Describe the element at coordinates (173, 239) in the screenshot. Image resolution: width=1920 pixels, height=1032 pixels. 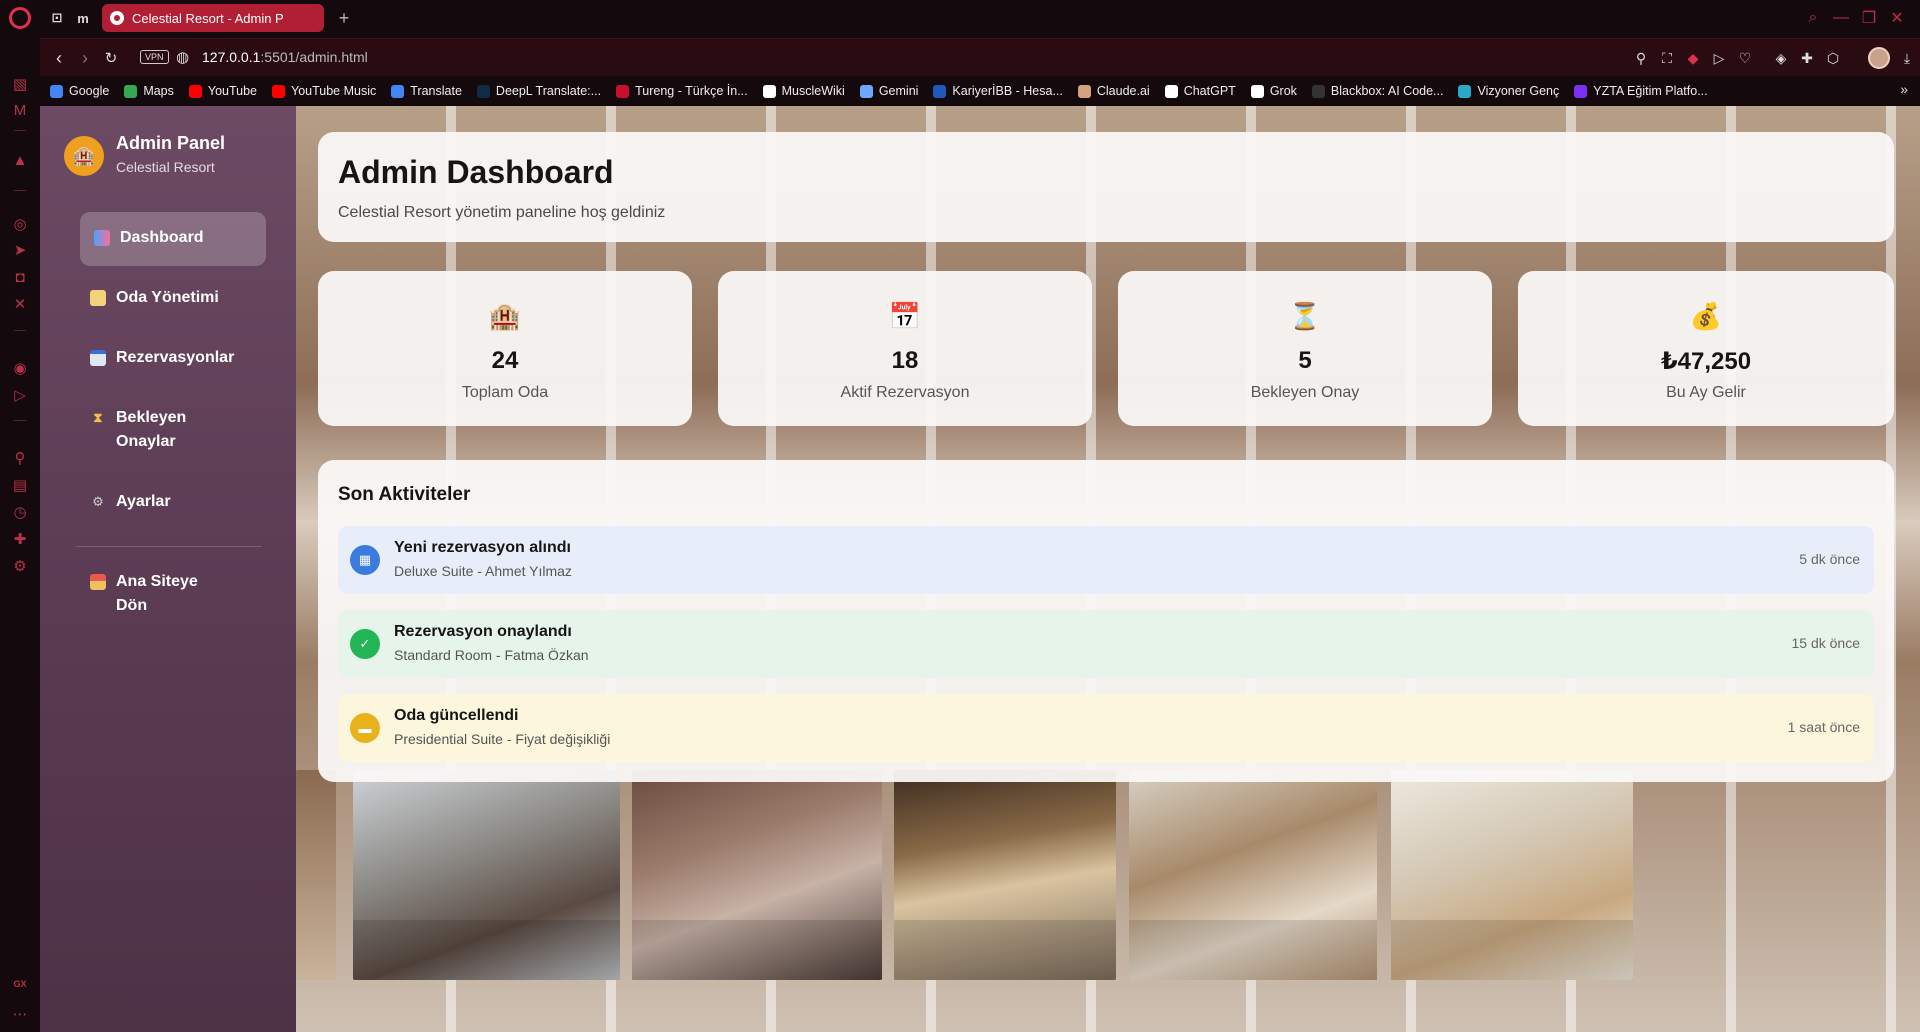
I see `sidebar-item-dashboard: Dashboard` at that location.